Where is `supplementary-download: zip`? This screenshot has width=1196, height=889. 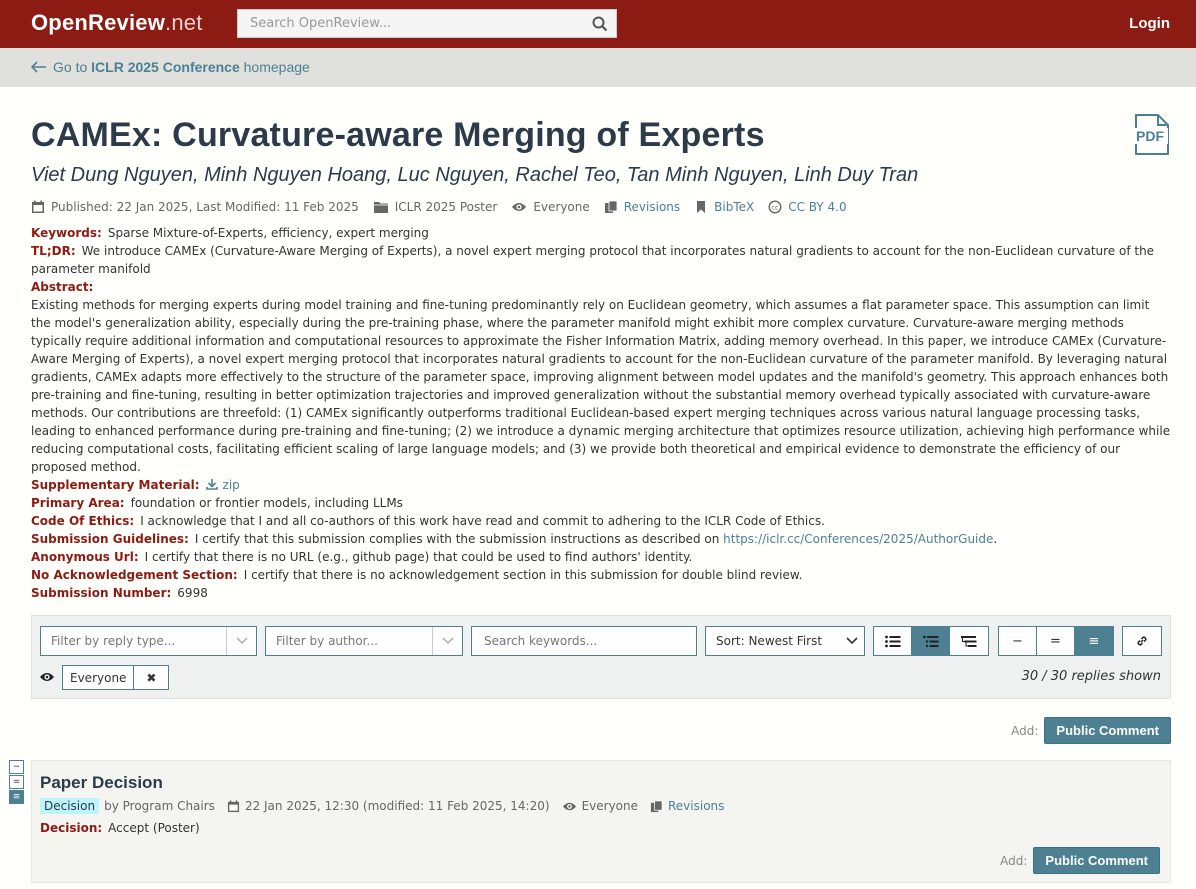 supplementary-download: zip is located at coordinates (222, 485).